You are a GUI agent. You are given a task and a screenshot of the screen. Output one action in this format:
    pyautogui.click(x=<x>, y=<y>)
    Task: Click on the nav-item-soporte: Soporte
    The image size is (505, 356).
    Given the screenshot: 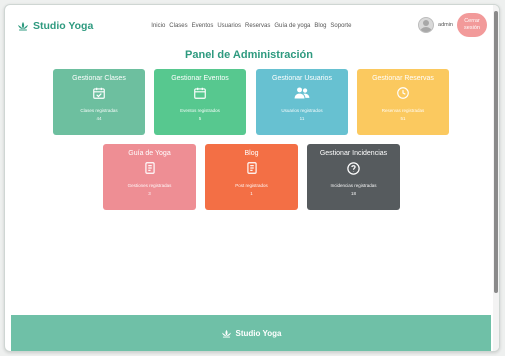 What is the action you would take?
    pyautogui.click(x=340, y=26)
    